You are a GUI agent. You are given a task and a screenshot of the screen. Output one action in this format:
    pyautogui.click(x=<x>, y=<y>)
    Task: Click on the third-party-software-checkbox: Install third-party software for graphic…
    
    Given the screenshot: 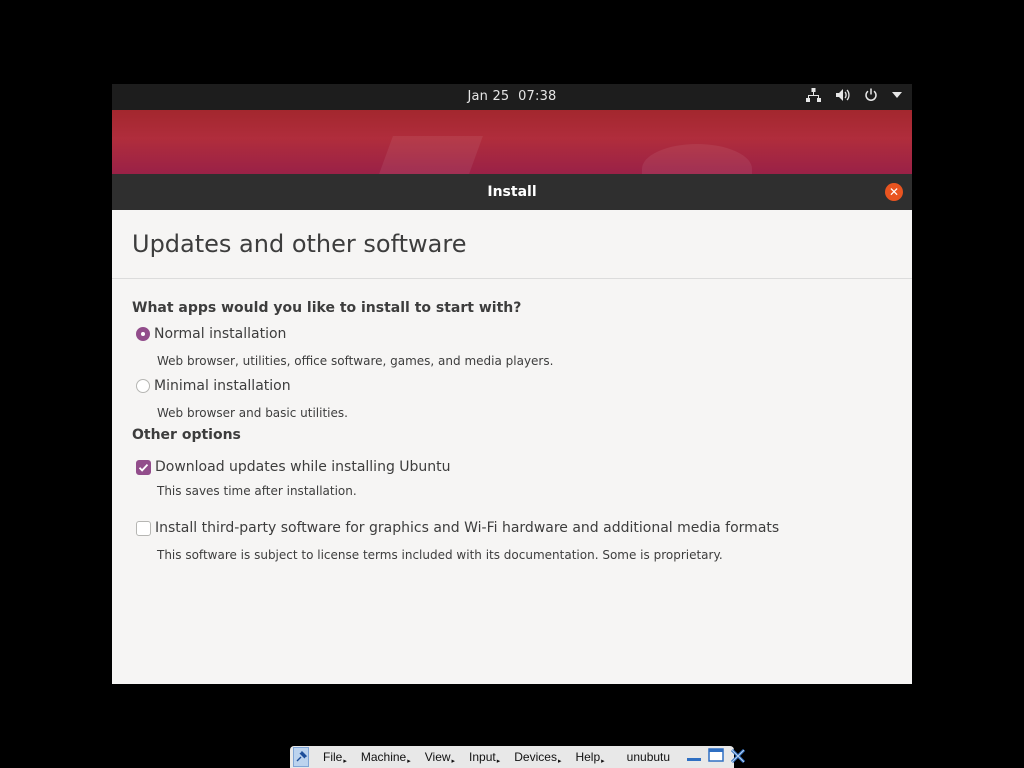 What is the action you would take?
    pyautogui.click(x=457, y=528)
    